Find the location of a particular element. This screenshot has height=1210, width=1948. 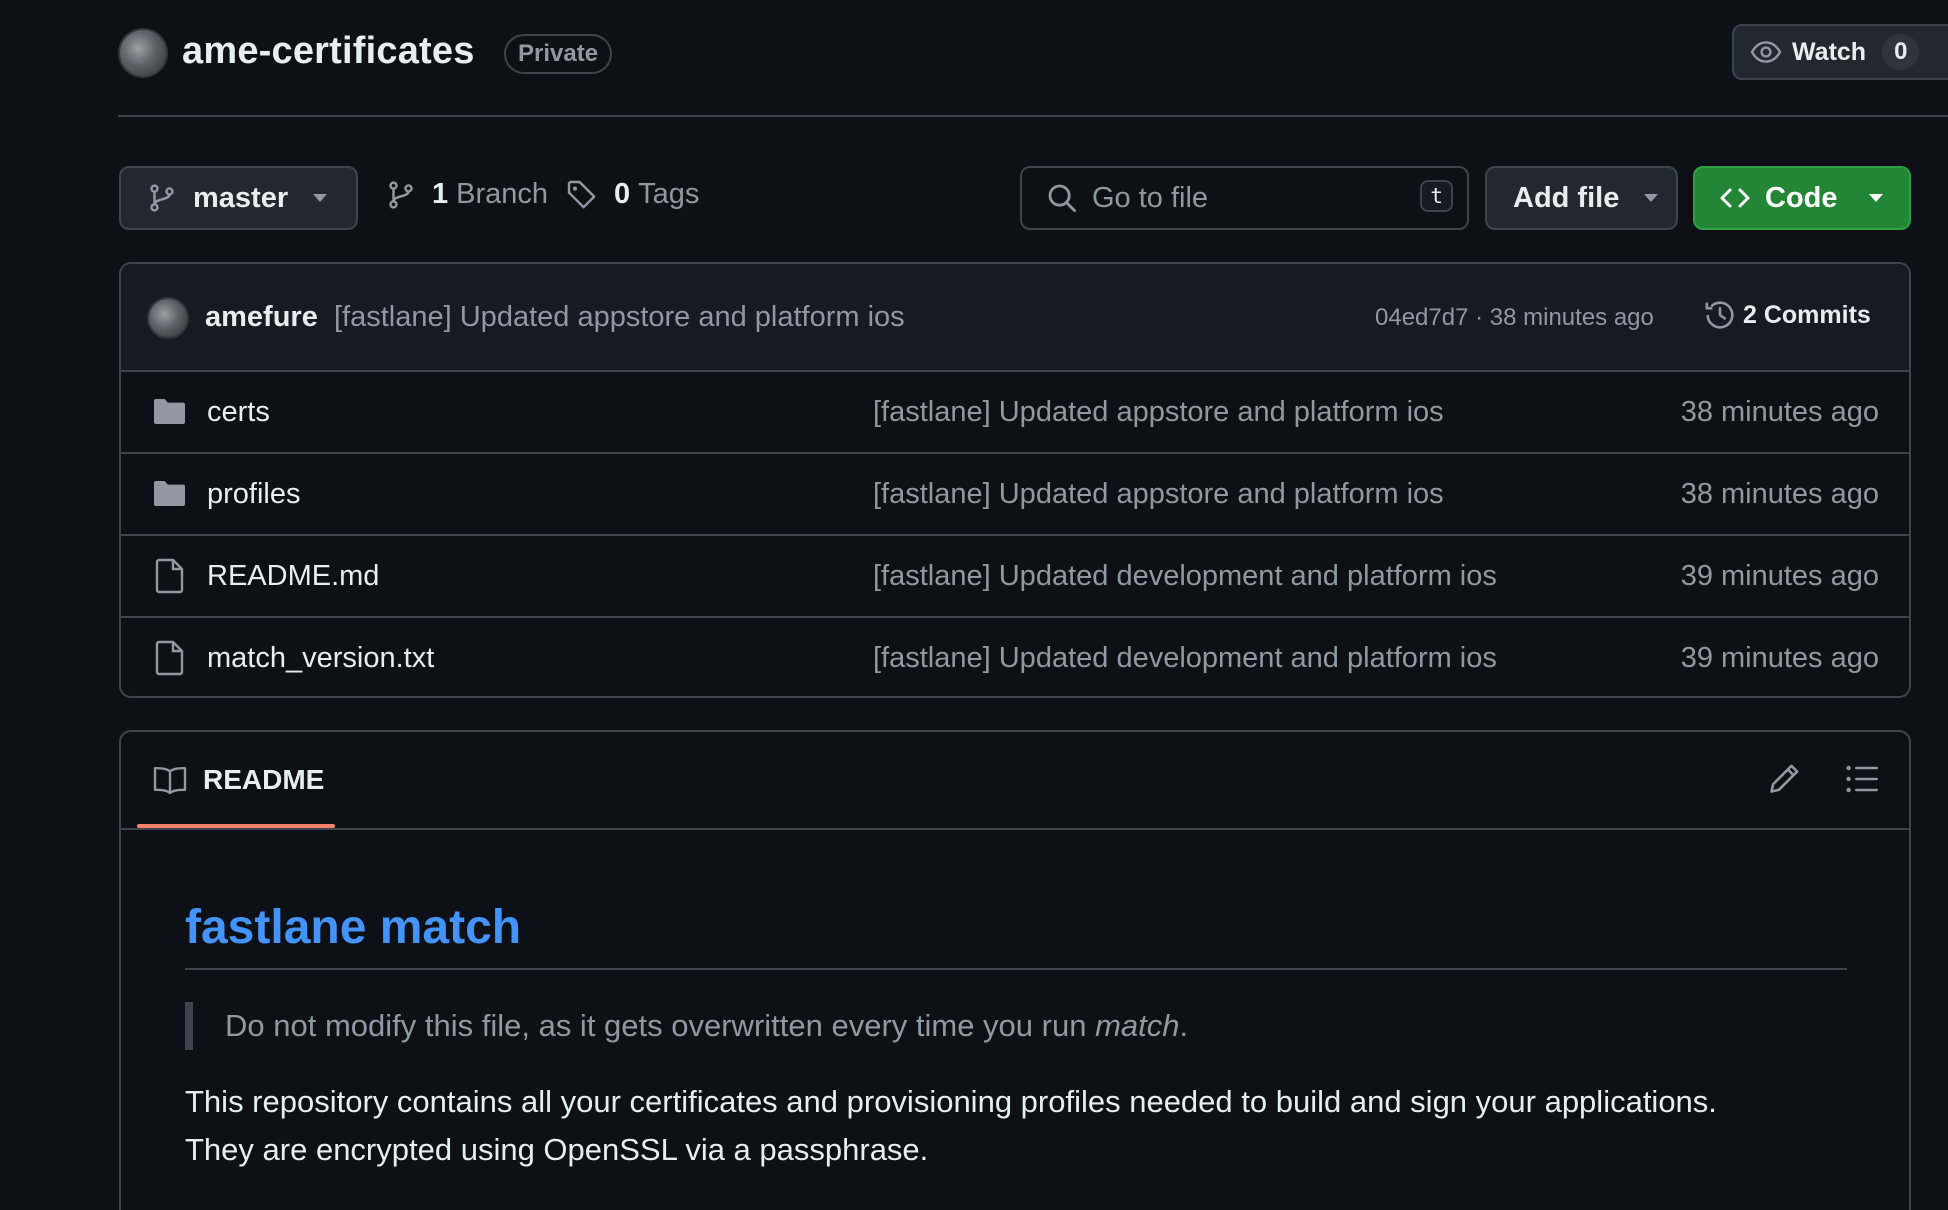

commit-author: amefure is located at coordinates (261, 317).